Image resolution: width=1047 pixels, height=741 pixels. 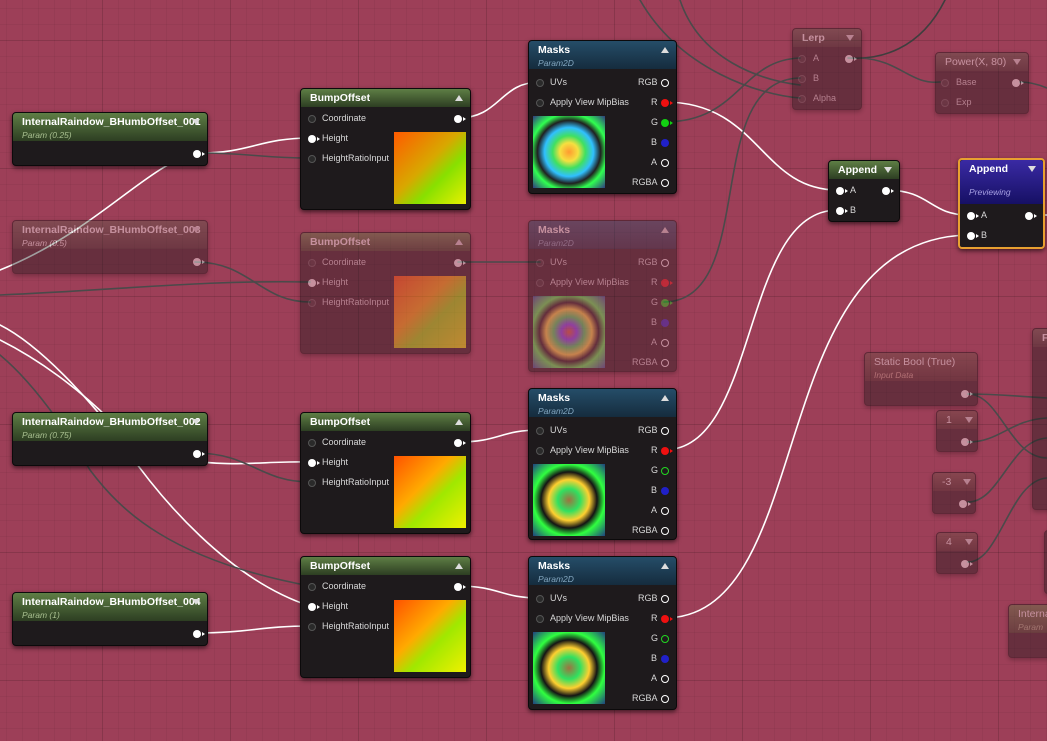 What do you see at coordinates (921, 379) in the screenshot?
I see `static-bool-node: Static Bool (True) Input Data` at bounding box center [921, 379].